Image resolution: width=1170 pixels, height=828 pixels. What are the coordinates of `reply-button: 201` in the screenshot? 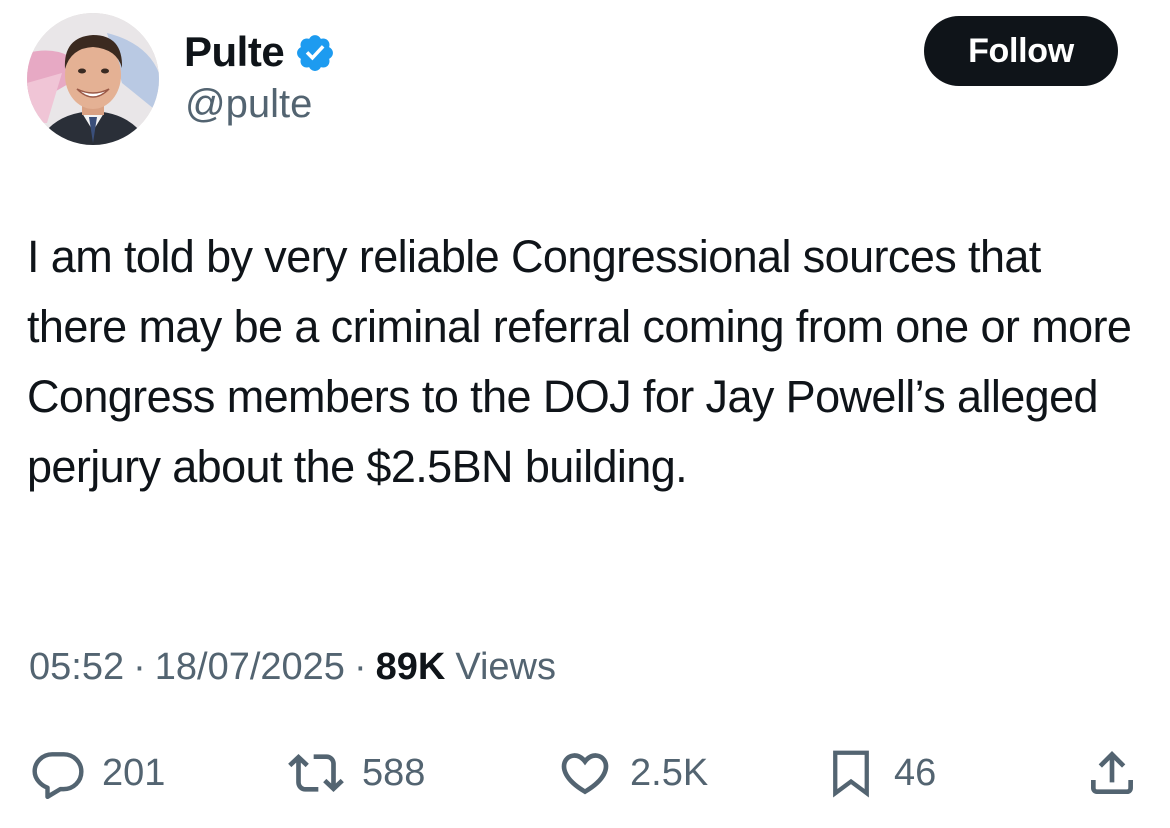 It's located at (97, 773).